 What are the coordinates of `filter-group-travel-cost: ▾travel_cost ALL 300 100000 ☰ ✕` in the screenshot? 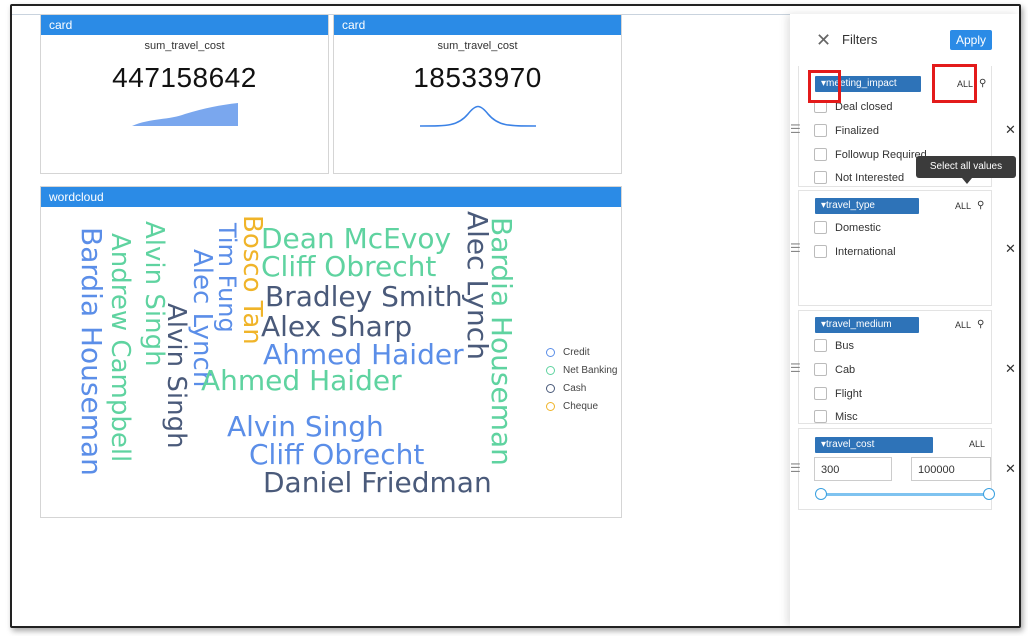 It's located at (903, 469).